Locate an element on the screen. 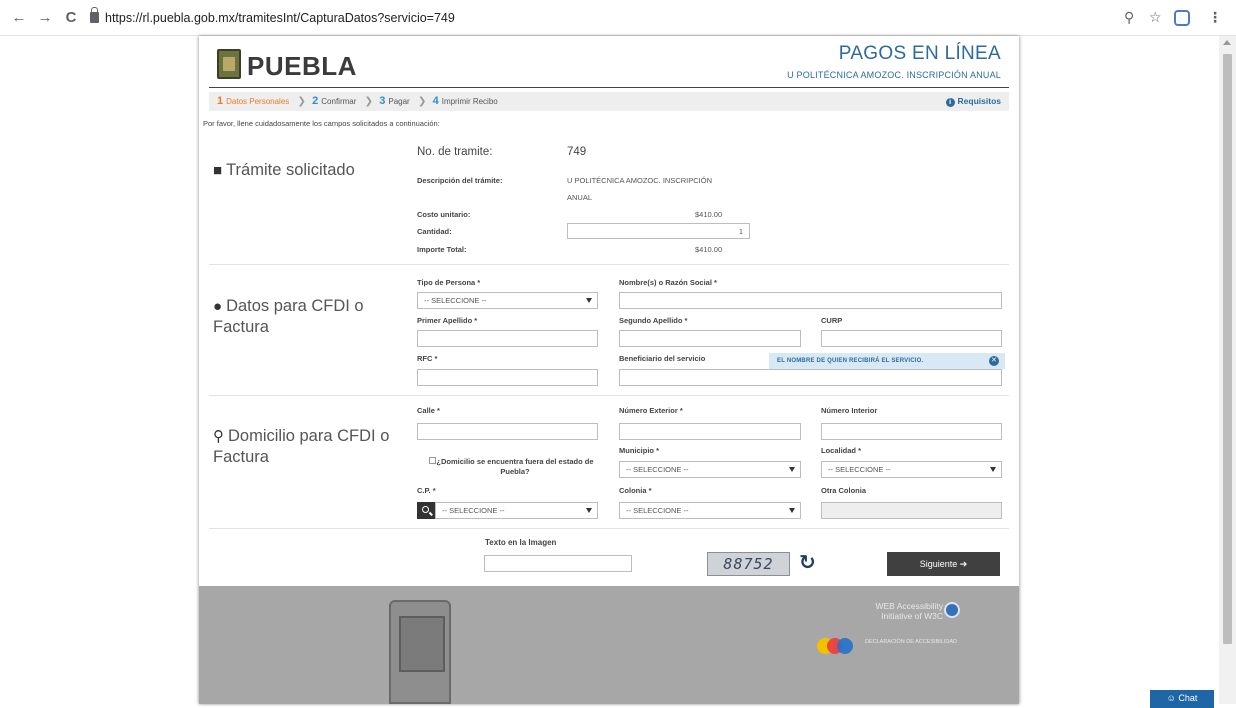 Image resolution: width=1236 pixels, height=708 pixels. municipio-value: -- SELECCIONE -- is located at coordinates (657, 469).